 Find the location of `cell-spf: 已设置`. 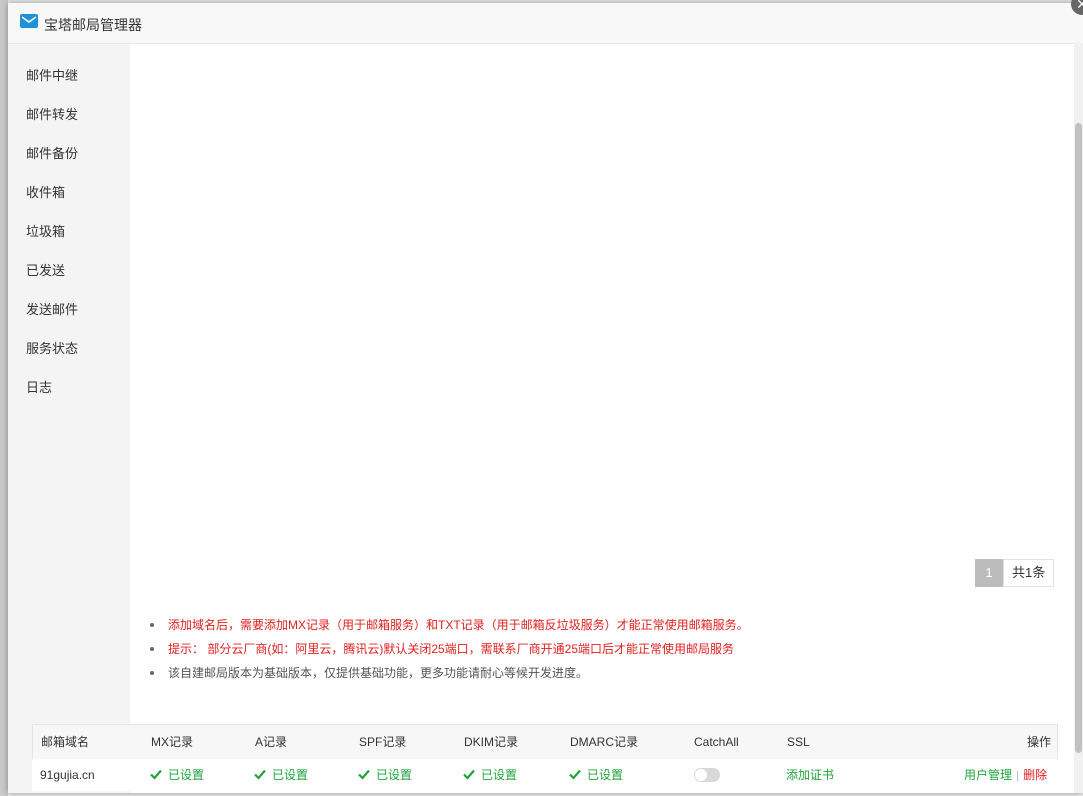

cell-spf: 已设置 is located at coordinates (385, 776).